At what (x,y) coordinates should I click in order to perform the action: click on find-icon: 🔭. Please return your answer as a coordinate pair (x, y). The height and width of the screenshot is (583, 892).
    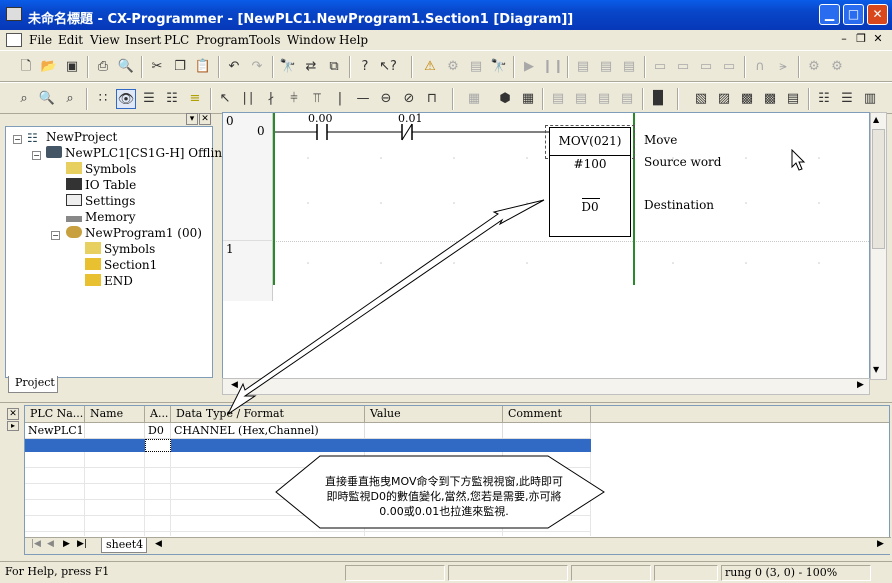
    Looking at the image, I should click on (288, 67).